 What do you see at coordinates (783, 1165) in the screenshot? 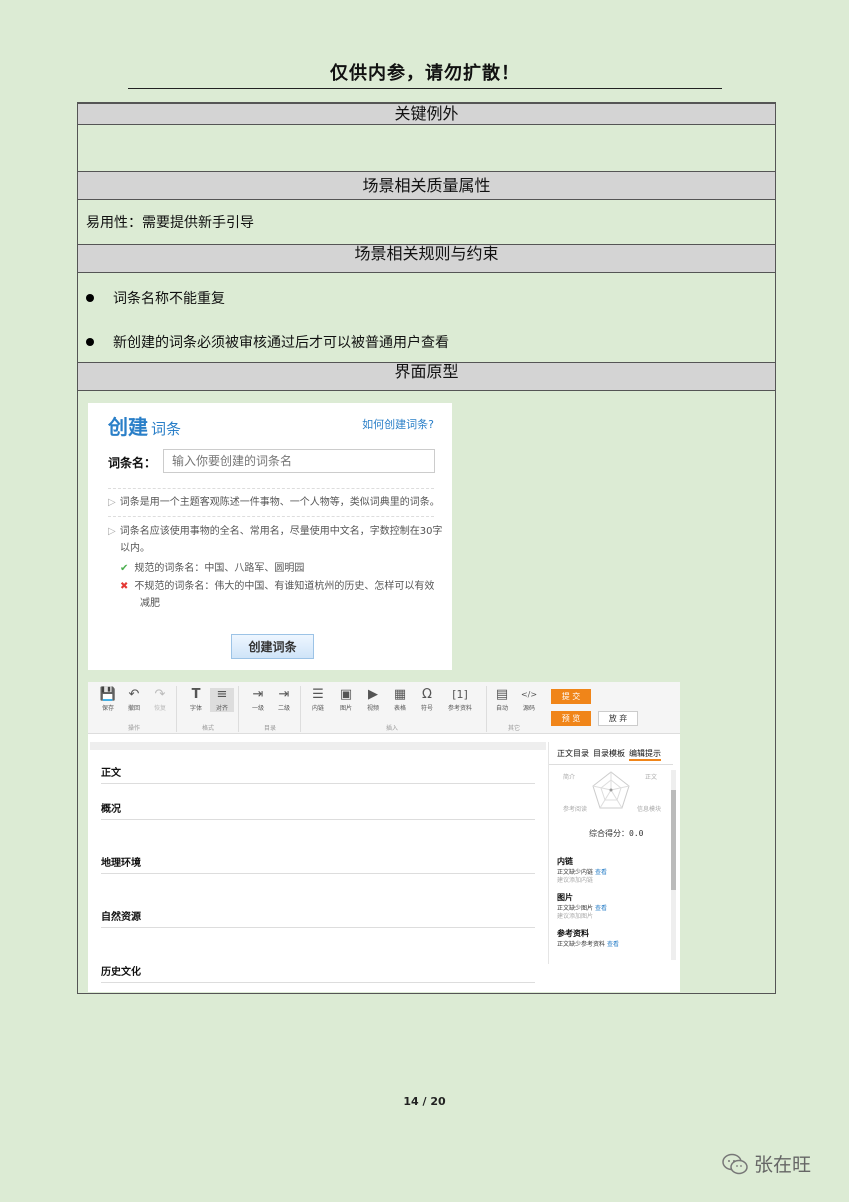
I see `watermark-text: 张在旺` at bounding box center [783, 1165].